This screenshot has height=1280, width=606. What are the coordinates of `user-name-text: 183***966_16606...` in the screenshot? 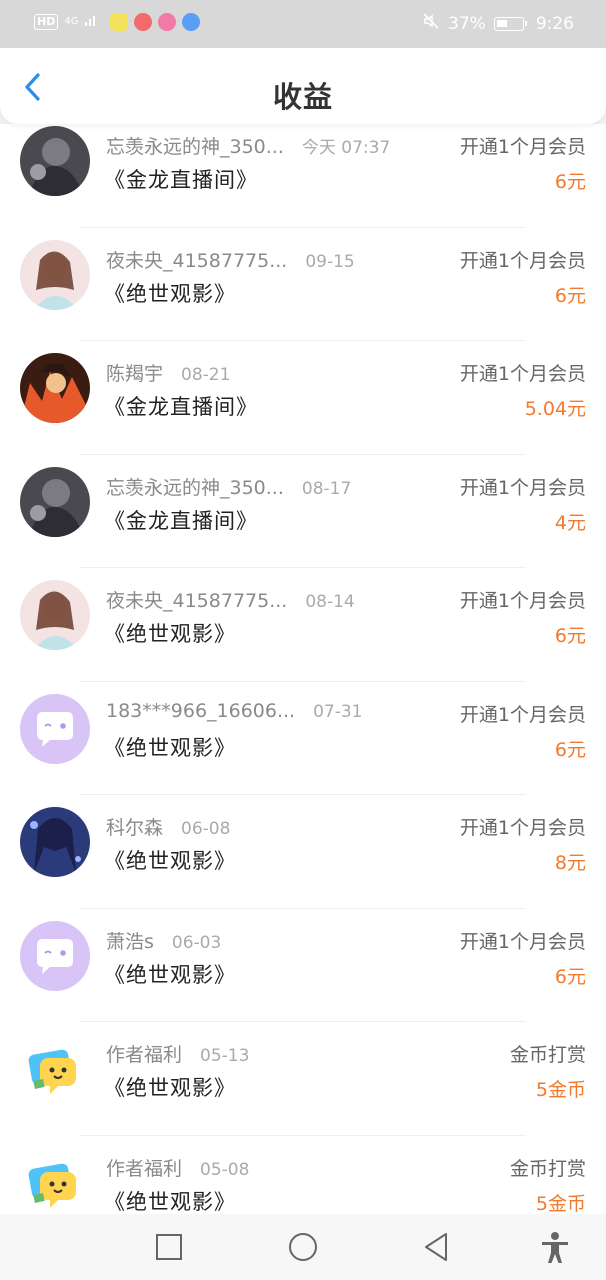 It's located at (201, 710).